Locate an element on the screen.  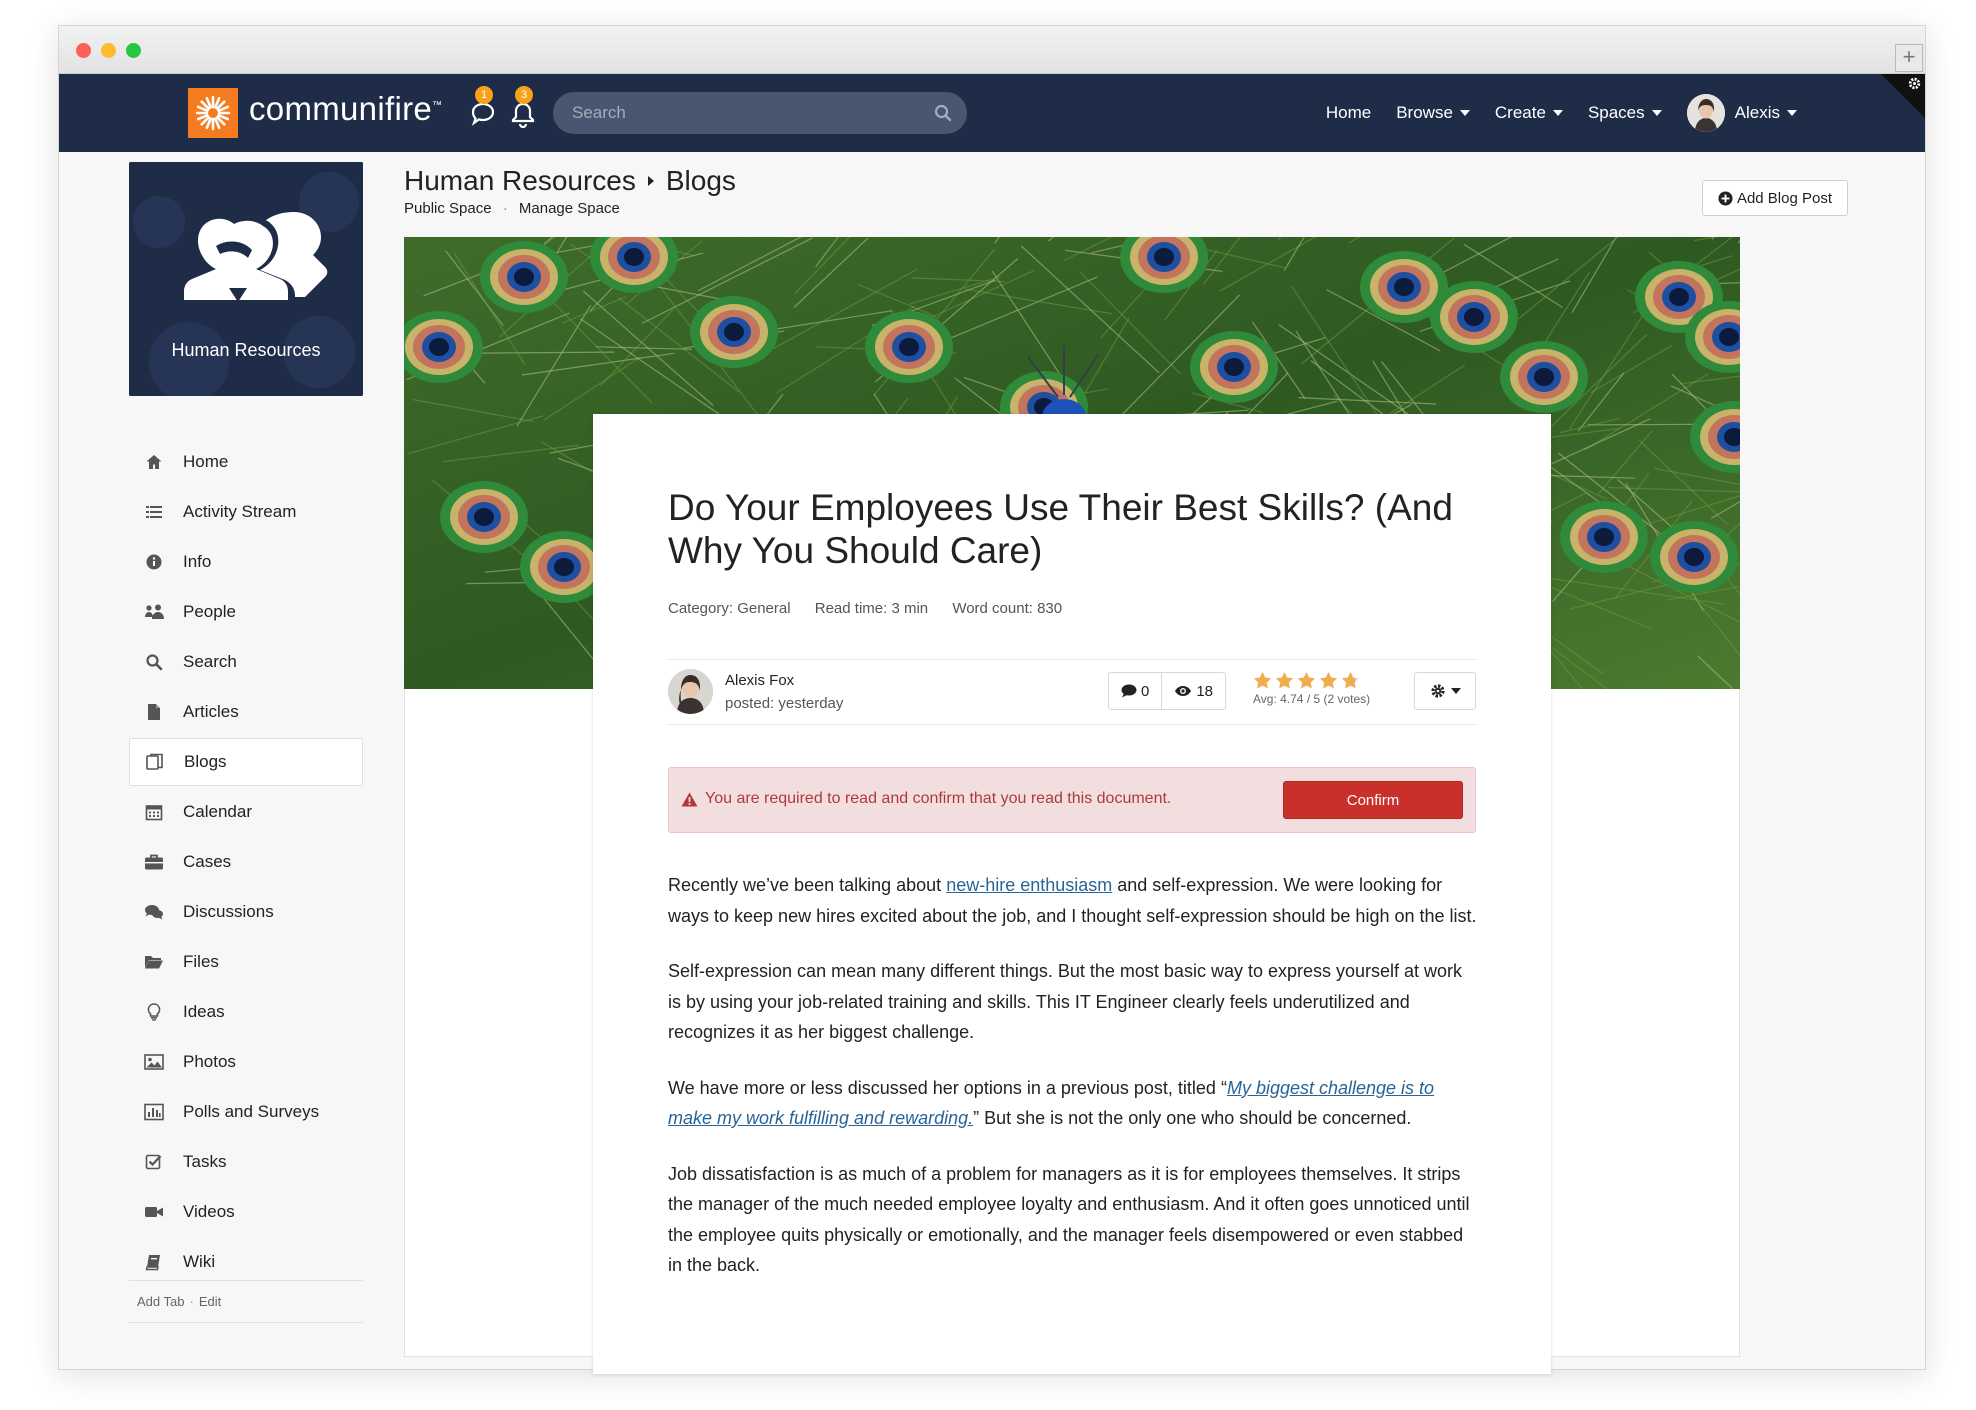
rating-stars is located at coordinates (1311, 680).